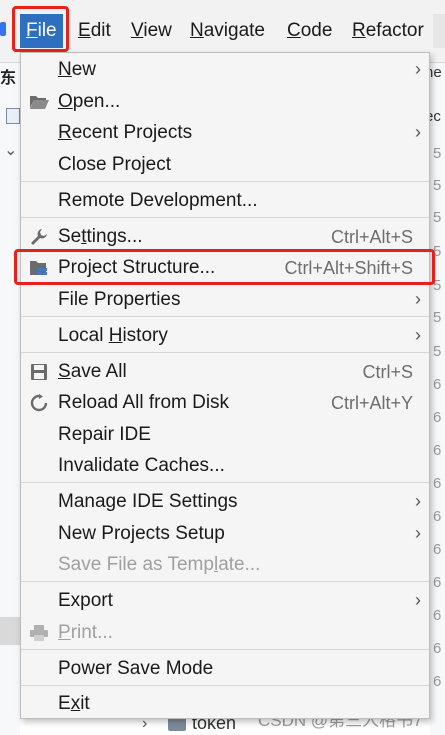 The width and height of the screenshot is (445, 735). What do you see at coordinates (3, 29) in the screenshot?
I see `app-icon` at bounding box center [3, 29].